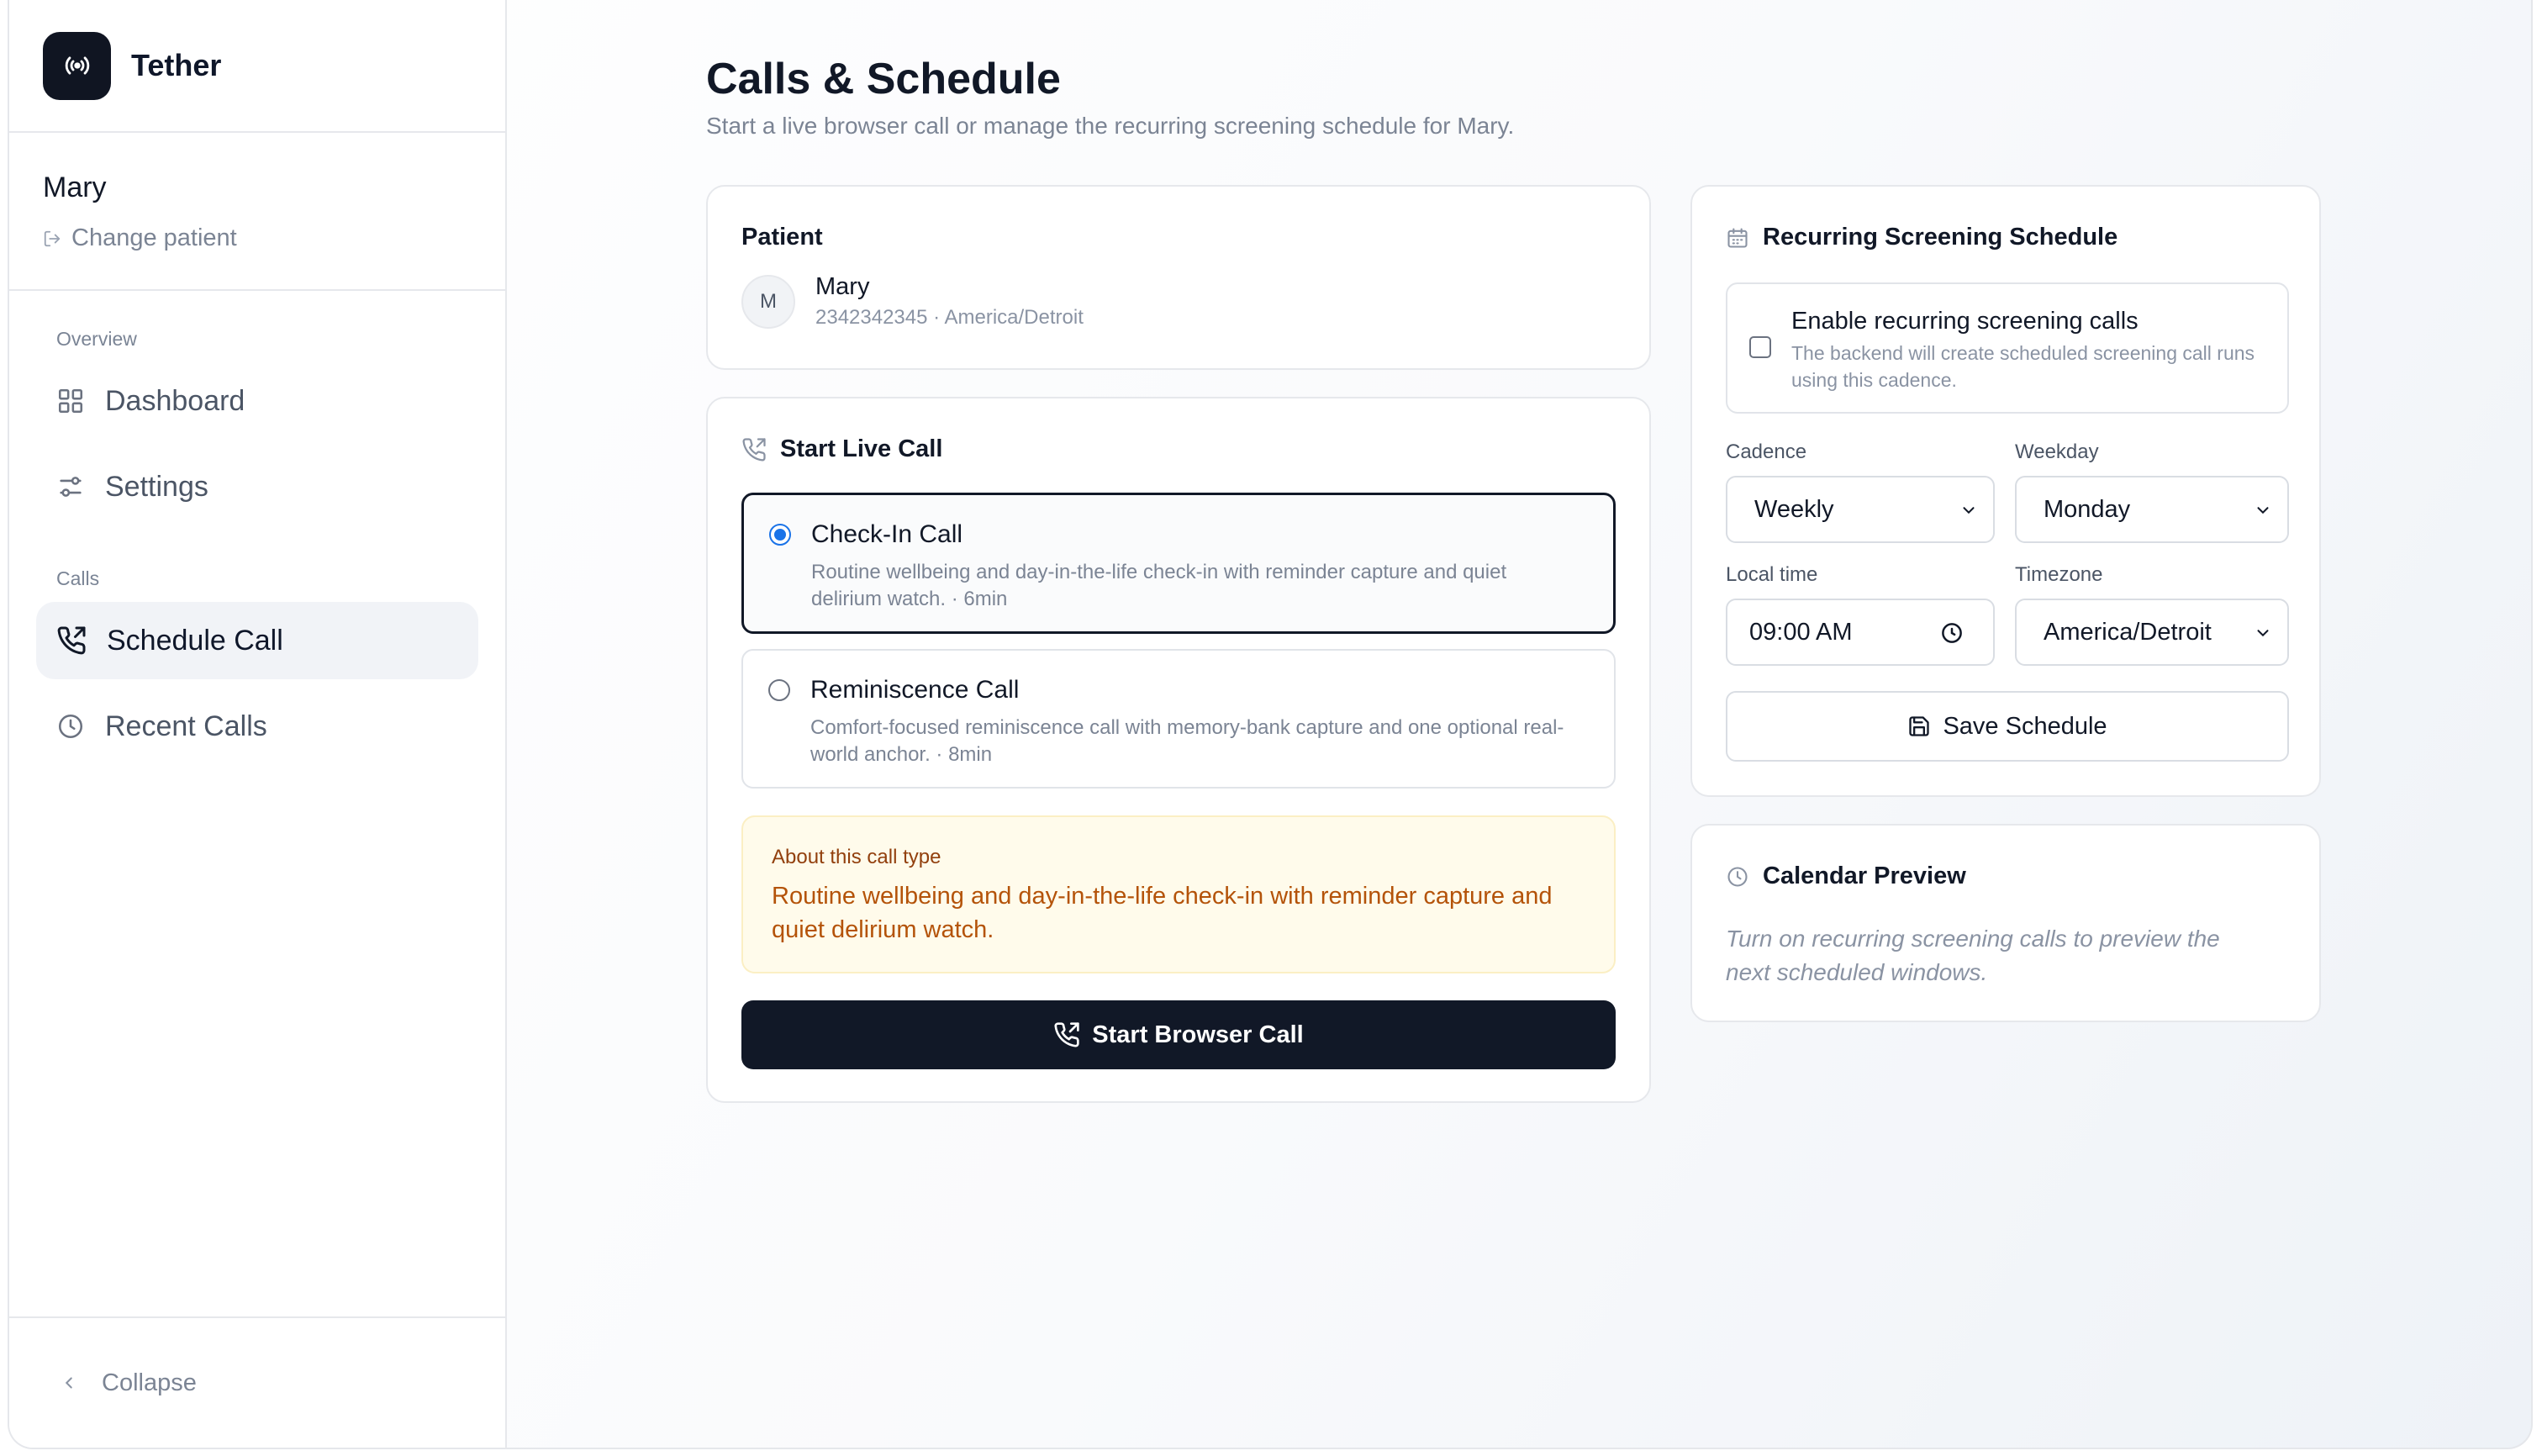 The height and width of the screenshot is (1456, 2542). Describe the element at coordinates (257, 486) in the screenshot. I see `sidebar-item-settings: Settings` at that location.